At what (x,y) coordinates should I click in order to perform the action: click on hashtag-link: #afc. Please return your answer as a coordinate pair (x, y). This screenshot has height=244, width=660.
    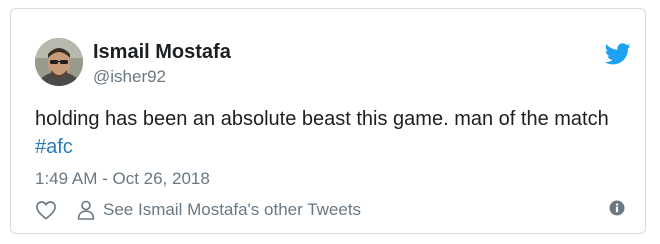
    Looking at the image, I should click on (54, 147).